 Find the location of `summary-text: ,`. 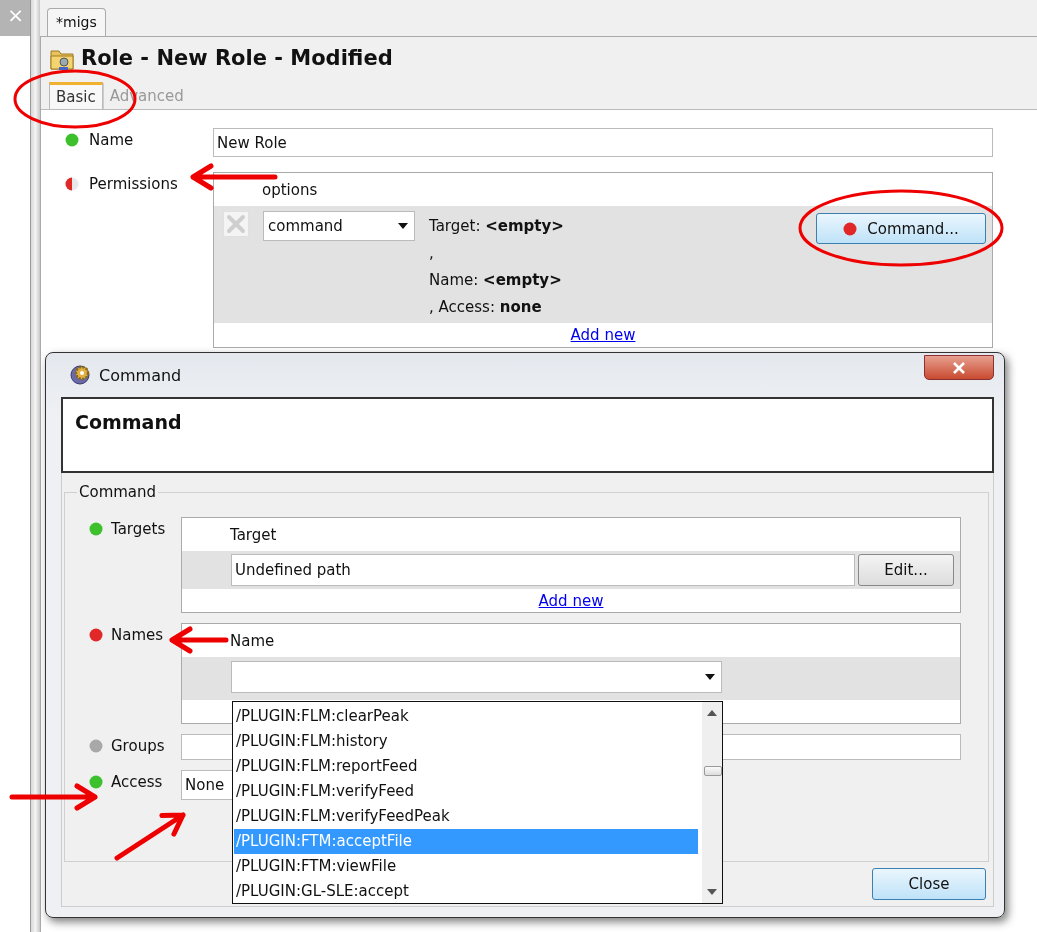

summary-text: , is located at coordinates (432, 253).